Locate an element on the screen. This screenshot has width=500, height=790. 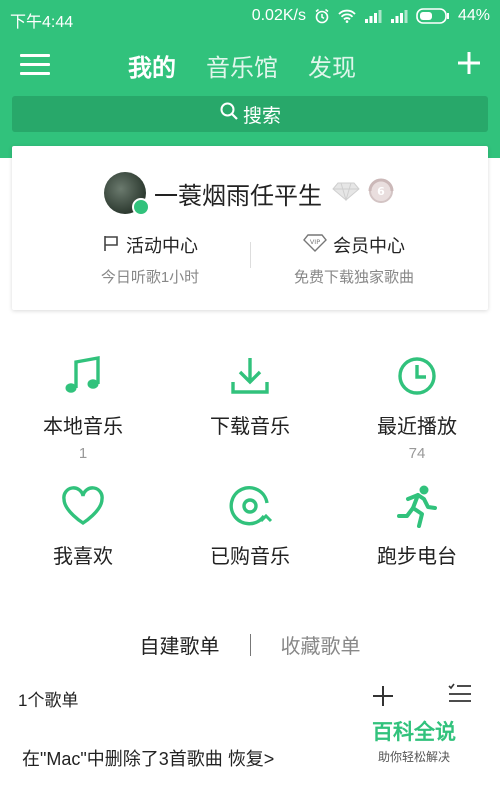
activity-subtitle: 今日听歌1小时 is located at coordinates (150, 277).